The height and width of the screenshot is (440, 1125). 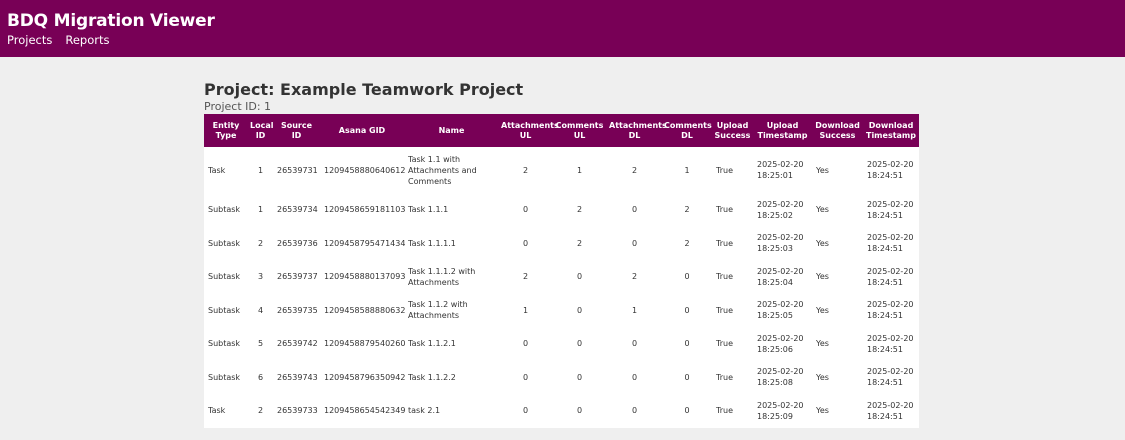 I want to click on table-cell: Task 1.1.1.2 with Attachments, so click(x=442, y=276).